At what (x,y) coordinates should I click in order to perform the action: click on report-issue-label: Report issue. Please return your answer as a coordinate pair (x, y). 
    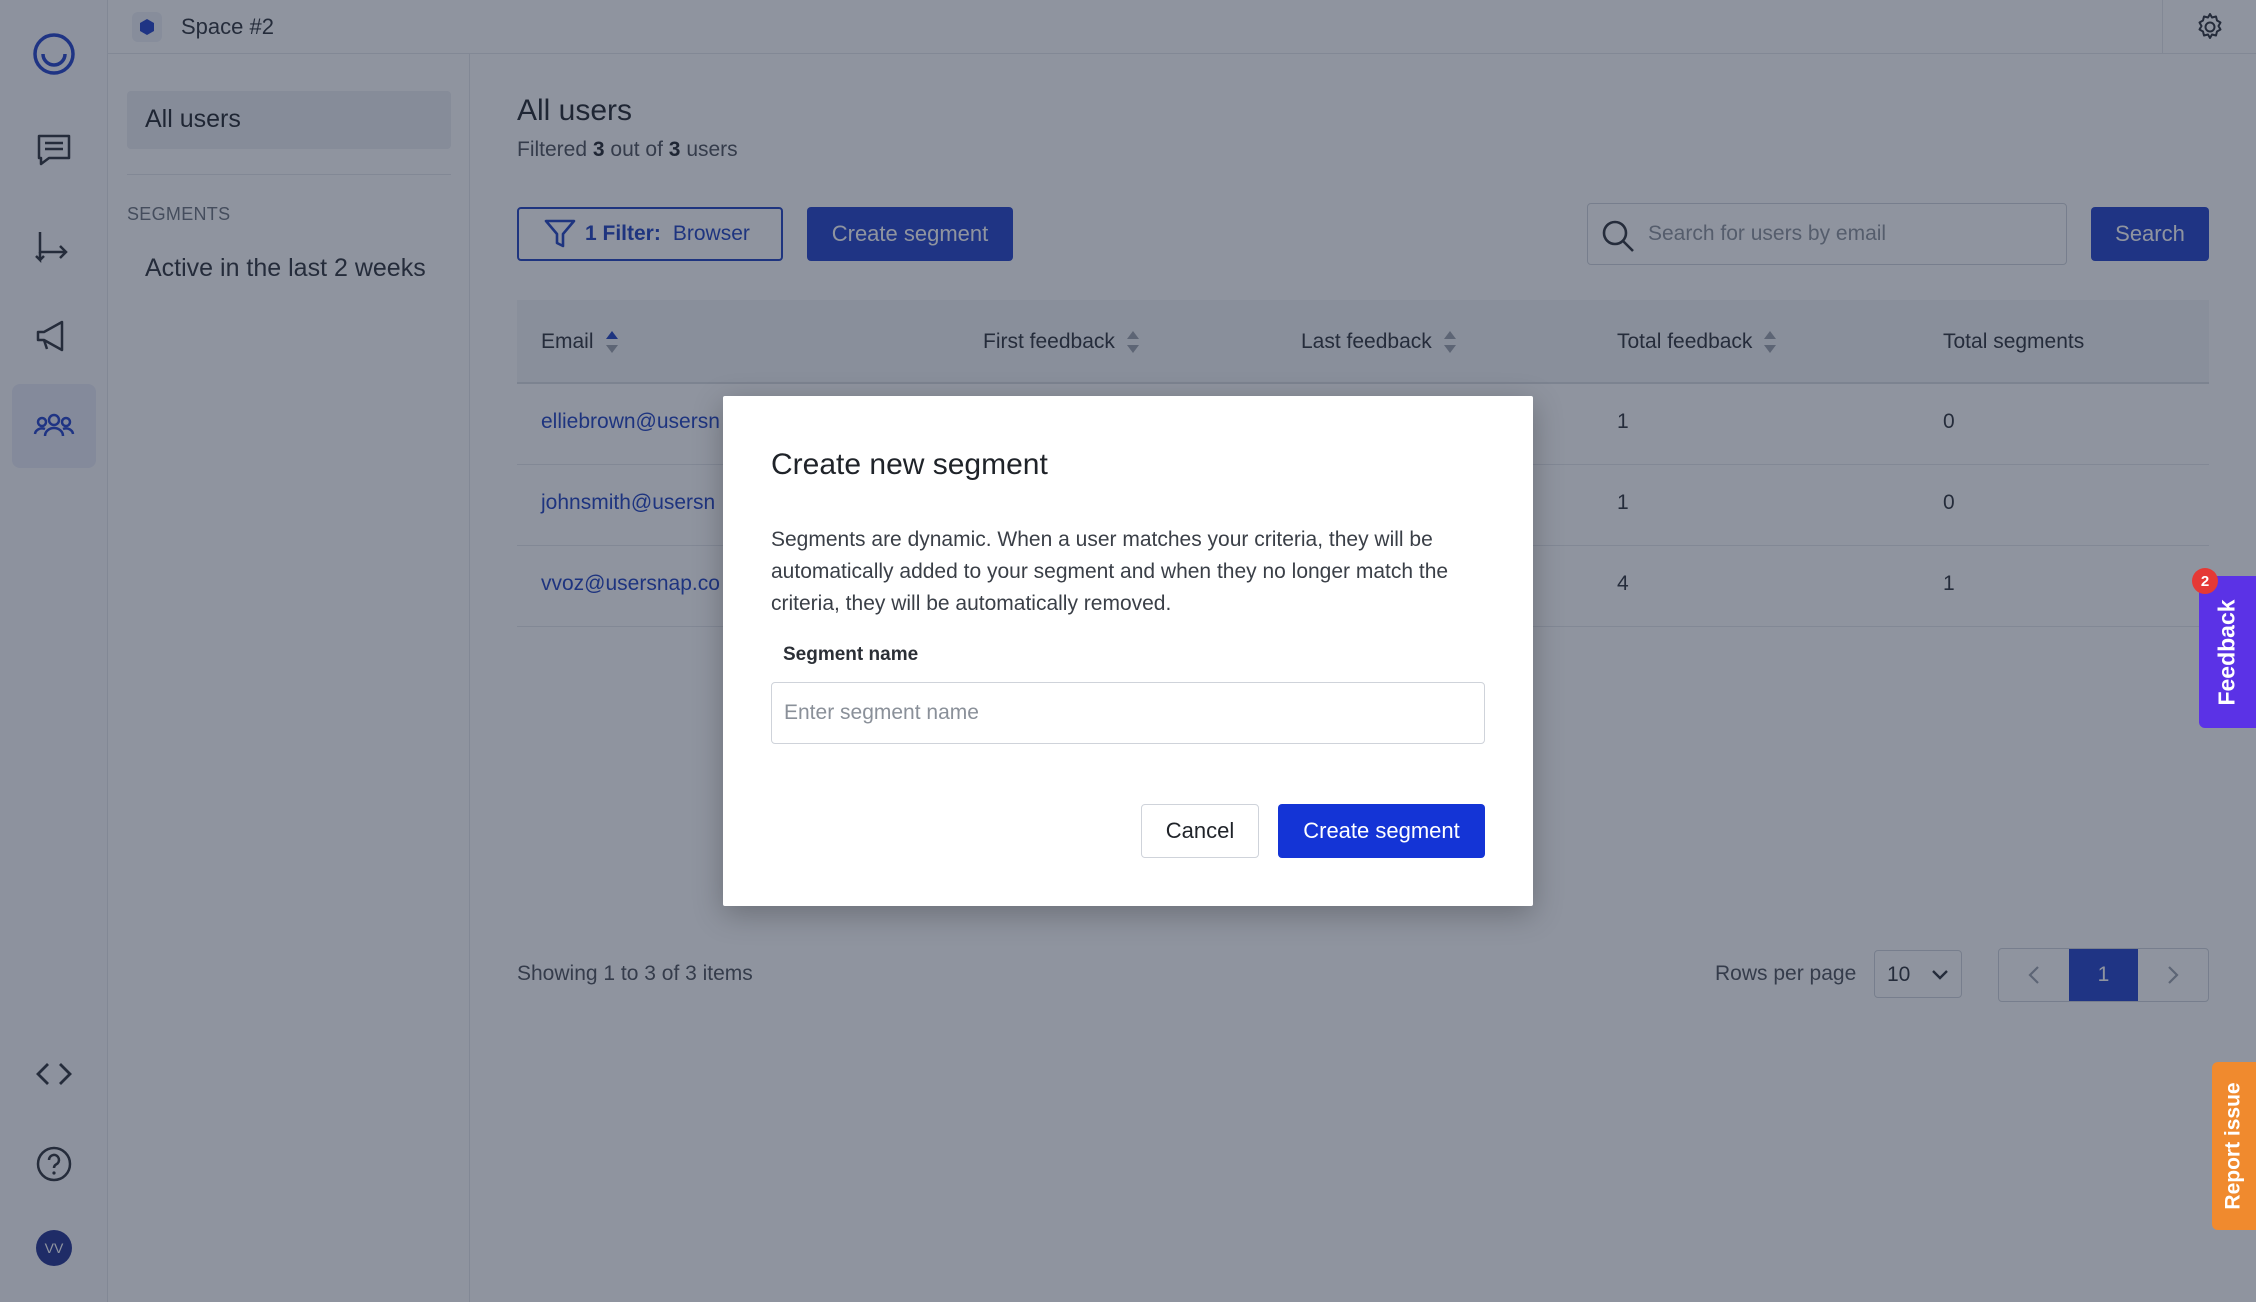
    Looking at the image, I should click on (2234, 1146).